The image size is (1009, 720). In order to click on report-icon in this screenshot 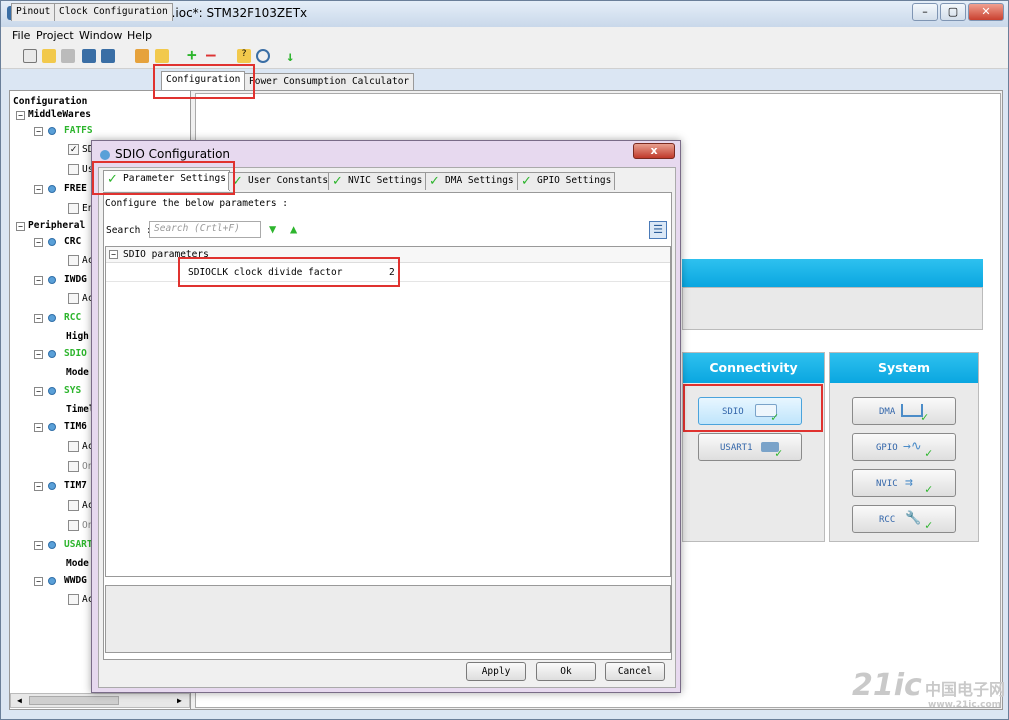, I will do `click(162, 56)`.